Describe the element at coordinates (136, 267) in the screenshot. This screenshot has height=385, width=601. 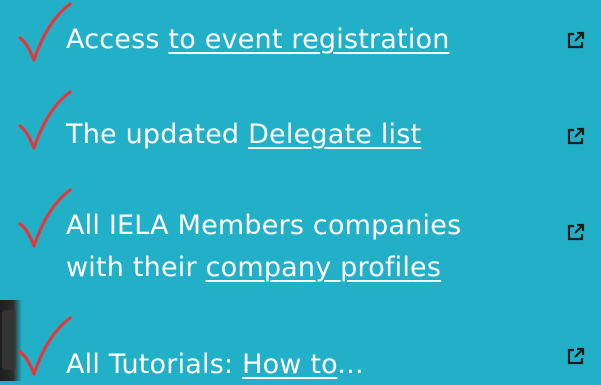
I see `item-label-line2: with their` at that location.